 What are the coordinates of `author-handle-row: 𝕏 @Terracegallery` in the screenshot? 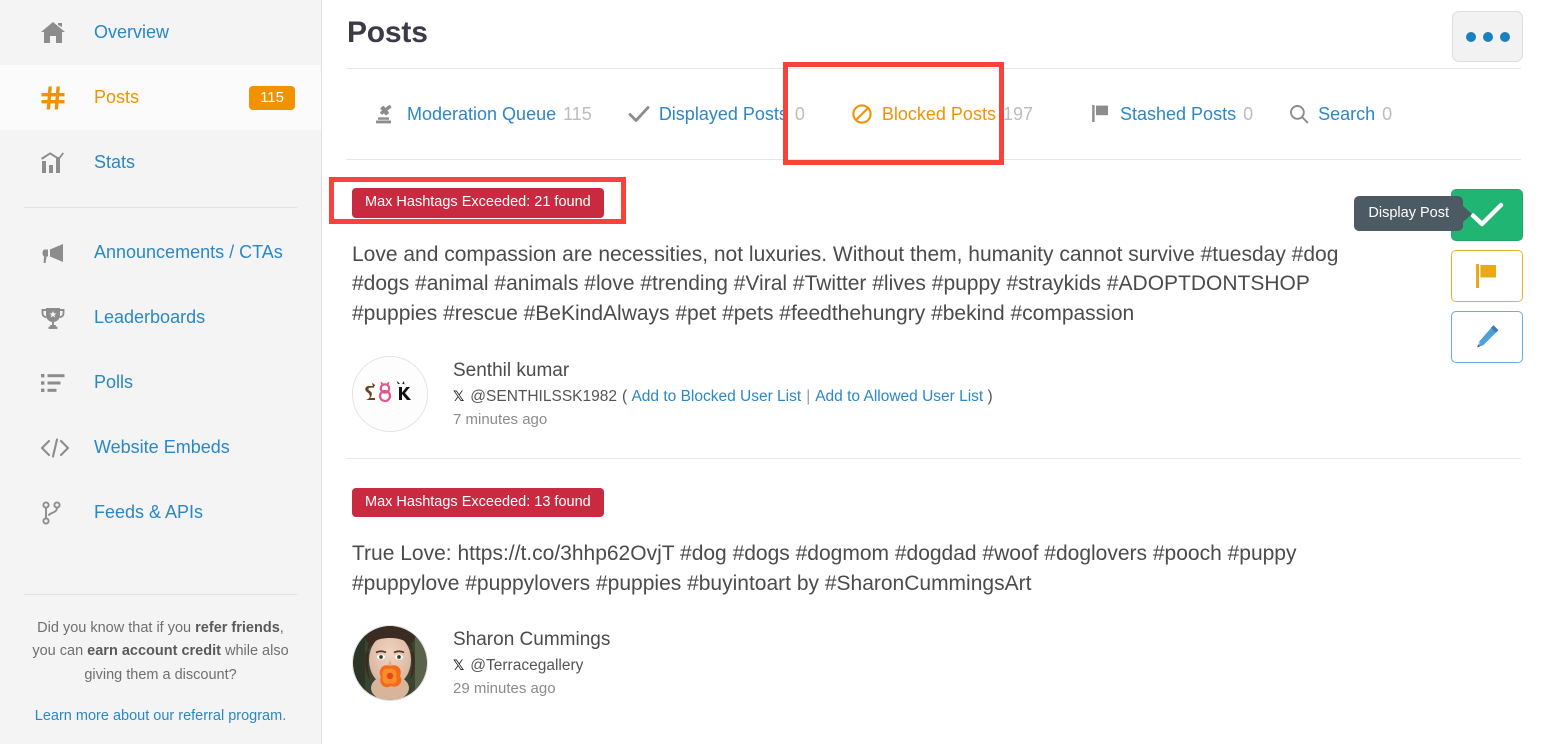 It's located at (531, 666).